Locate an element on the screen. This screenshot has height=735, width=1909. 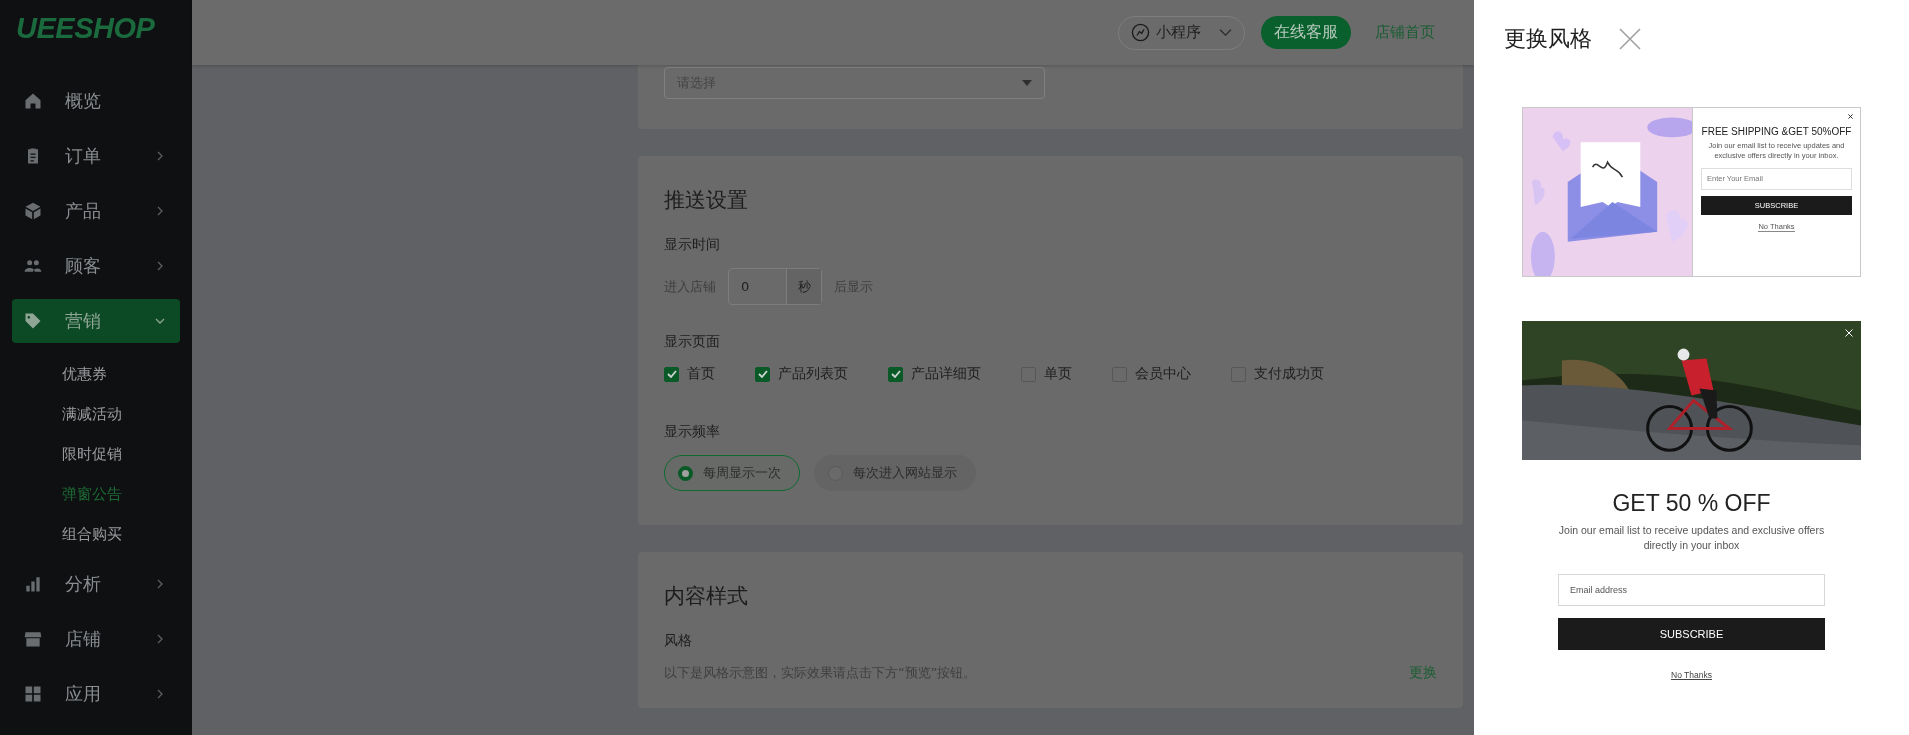
seconds-field: 0 秒 is located at coordinates (775, 286).